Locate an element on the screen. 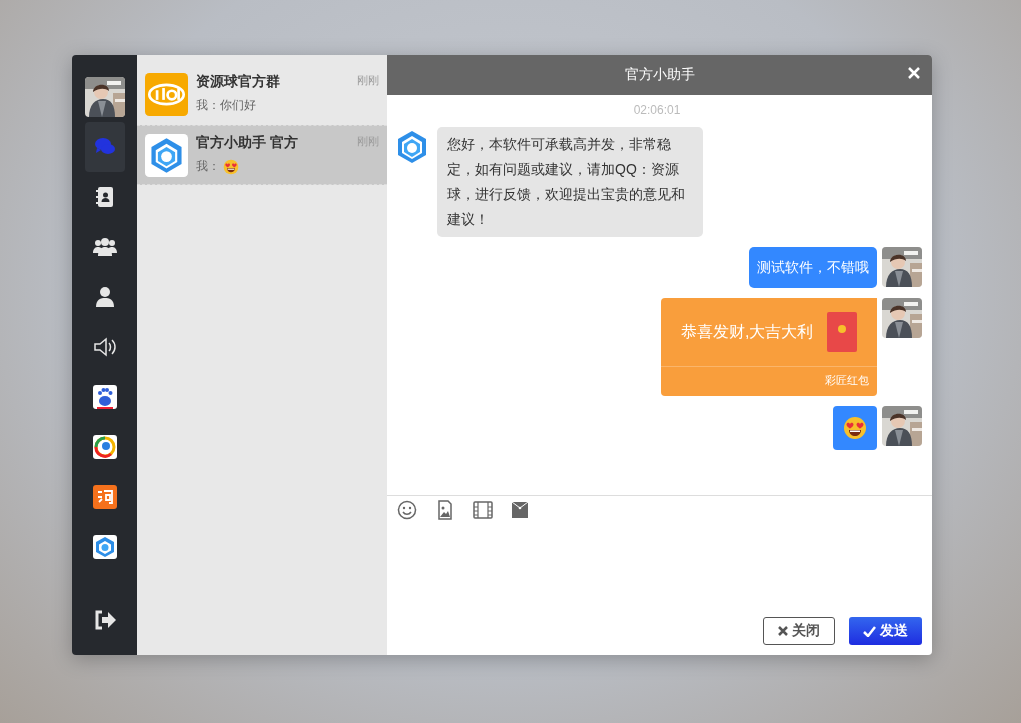 This screenshot has width=1021, height=723. check-icon is located at coordinates (869, 631).